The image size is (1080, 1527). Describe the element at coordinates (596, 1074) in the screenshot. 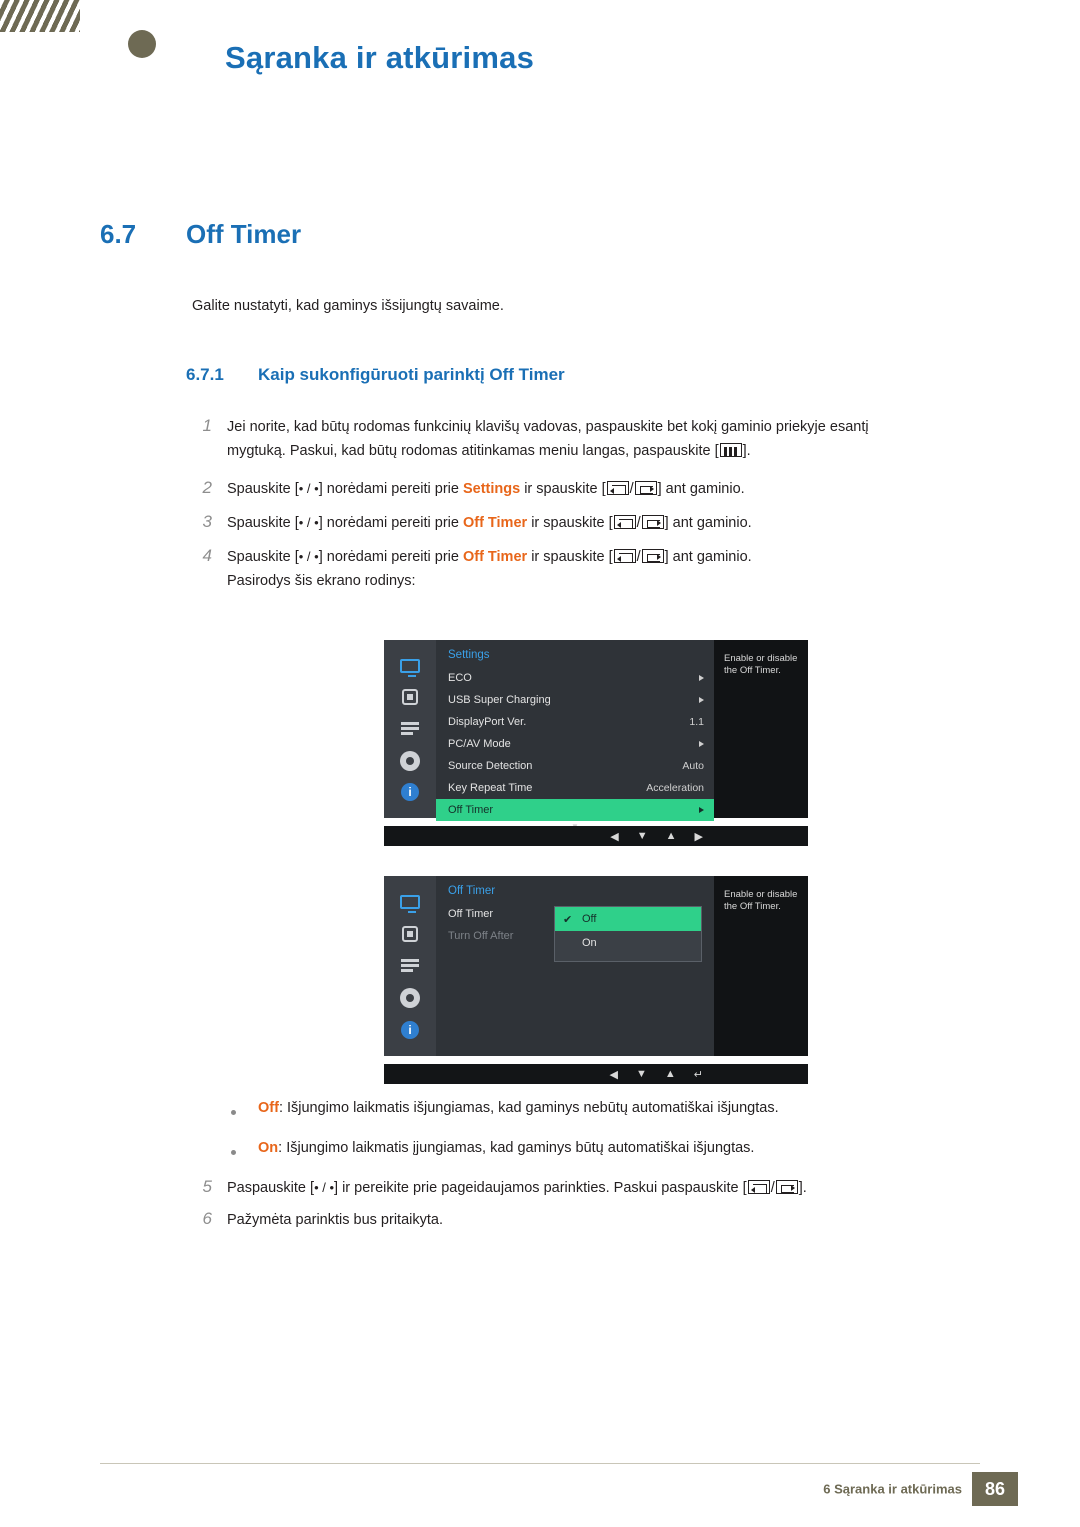

I see `osd2-nav-bar: ◀ ▼ ▲ ↵` at that location.